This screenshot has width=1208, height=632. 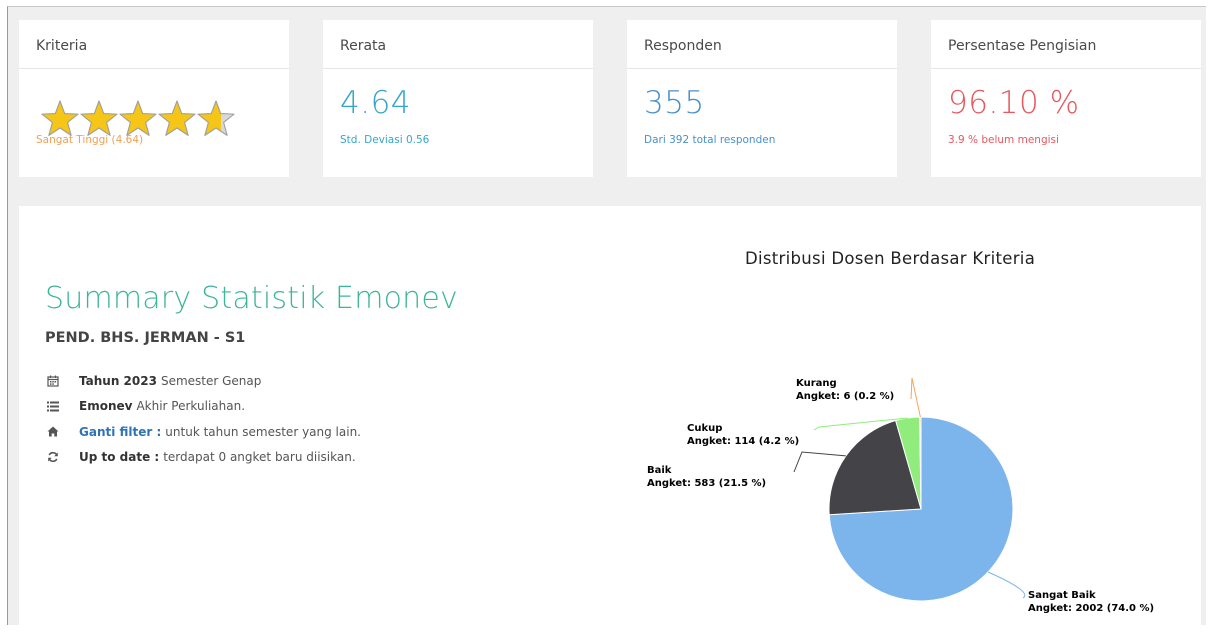 I want to click on responden-card: Responden 355 Dari 392 total responden, so click(x=762, y=98).